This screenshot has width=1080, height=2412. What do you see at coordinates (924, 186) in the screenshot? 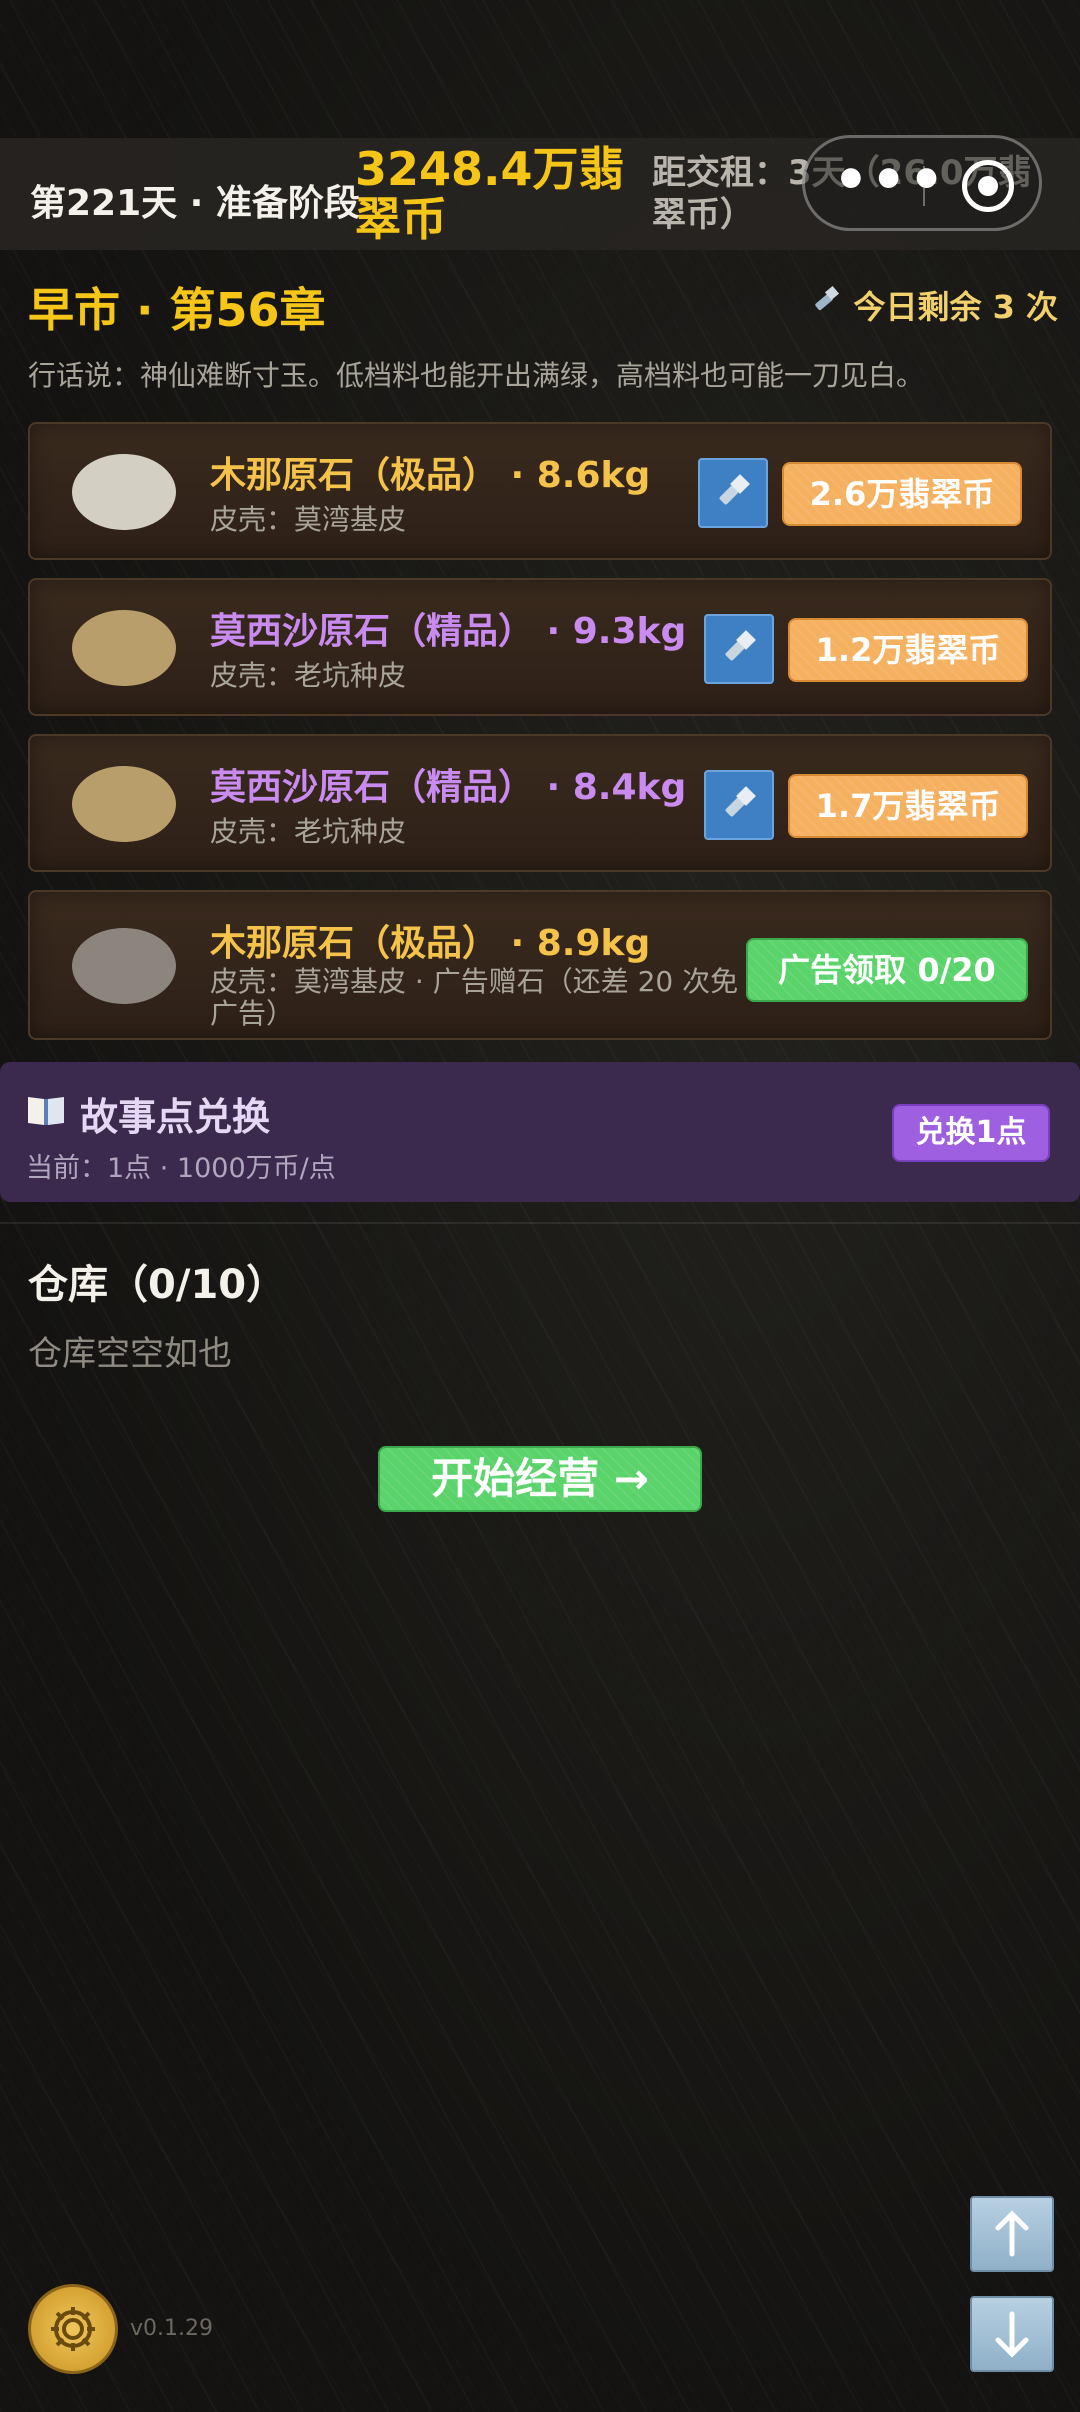
I see `capsule-divider` at bounding box center [924, 186].